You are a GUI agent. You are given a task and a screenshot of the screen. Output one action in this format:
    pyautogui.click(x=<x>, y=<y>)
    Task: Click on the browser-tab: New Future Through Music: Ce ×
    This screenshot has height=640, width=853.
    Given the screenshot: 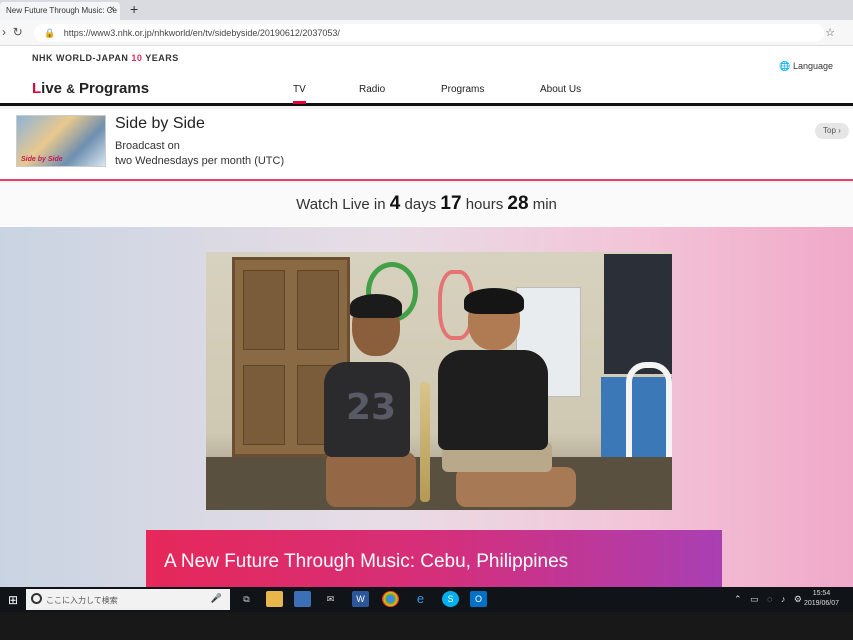 What is the action you would take?
    pyautogui.click(x=60, y=11)
    